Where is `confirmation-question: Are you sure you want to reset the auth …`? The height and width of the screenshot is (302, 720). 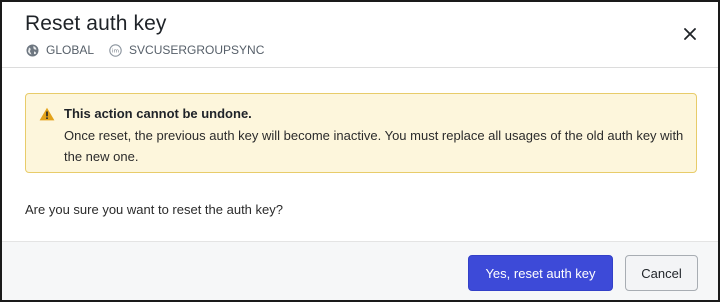
confirmation-question: Are you sure you want to reset the auth … is located at coordinates (154, 209).